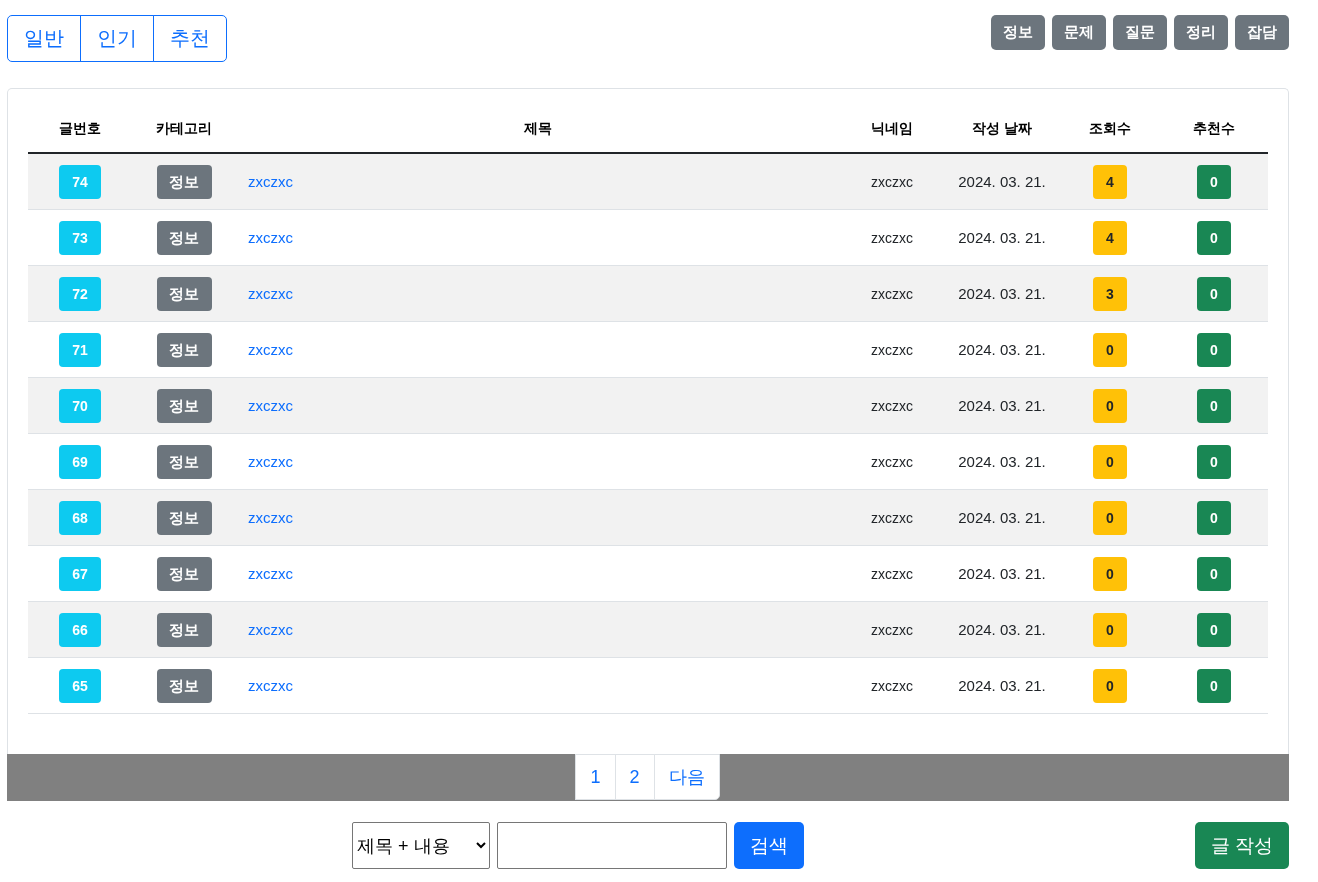  I want to click on column-header: 작성 날짜, so click(1002, 129).